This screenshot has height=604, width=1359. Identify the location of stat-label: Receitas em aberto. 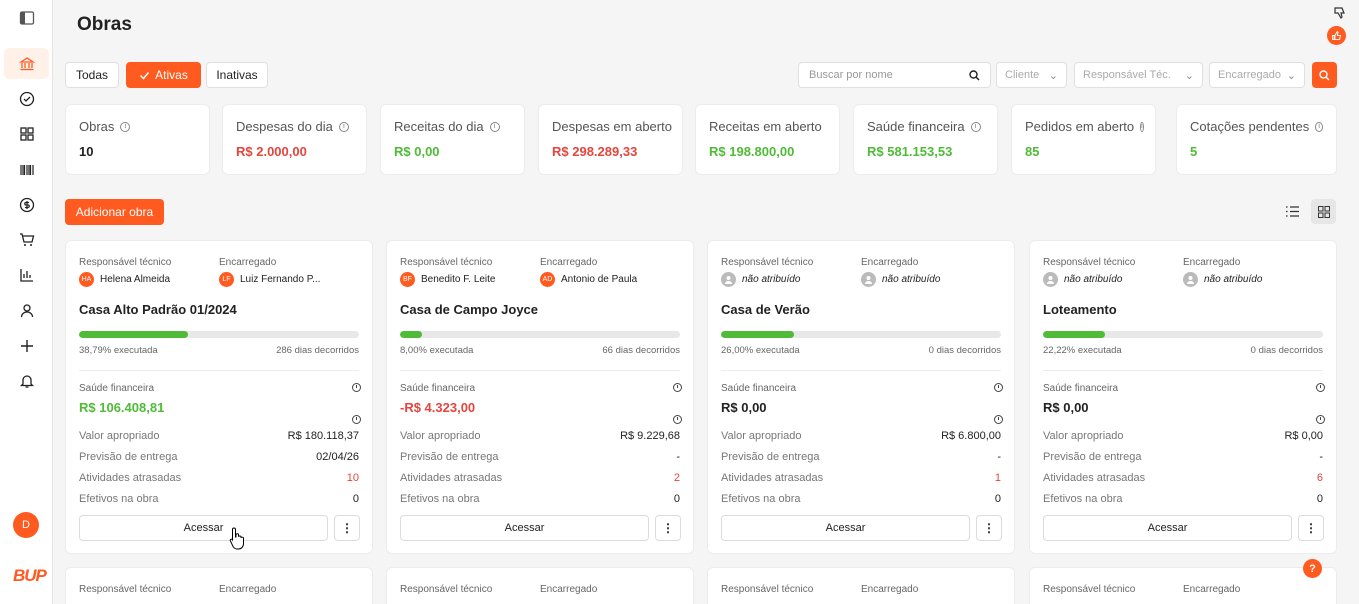
(765, 126).